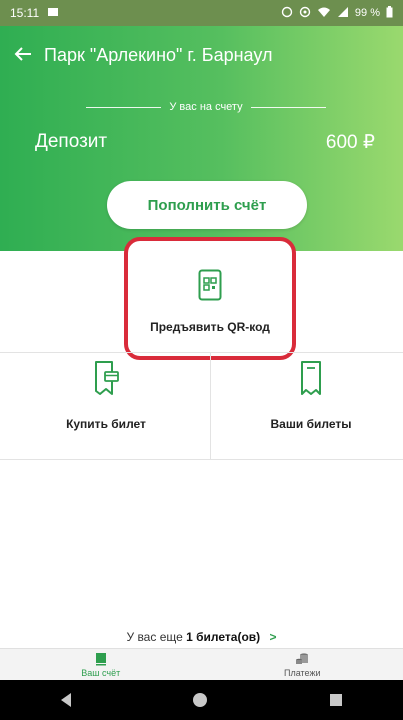  What do you see at coordinates (66, 700) in the screenshot?
I see `system-back-icon` at bounding box center [66, 700].